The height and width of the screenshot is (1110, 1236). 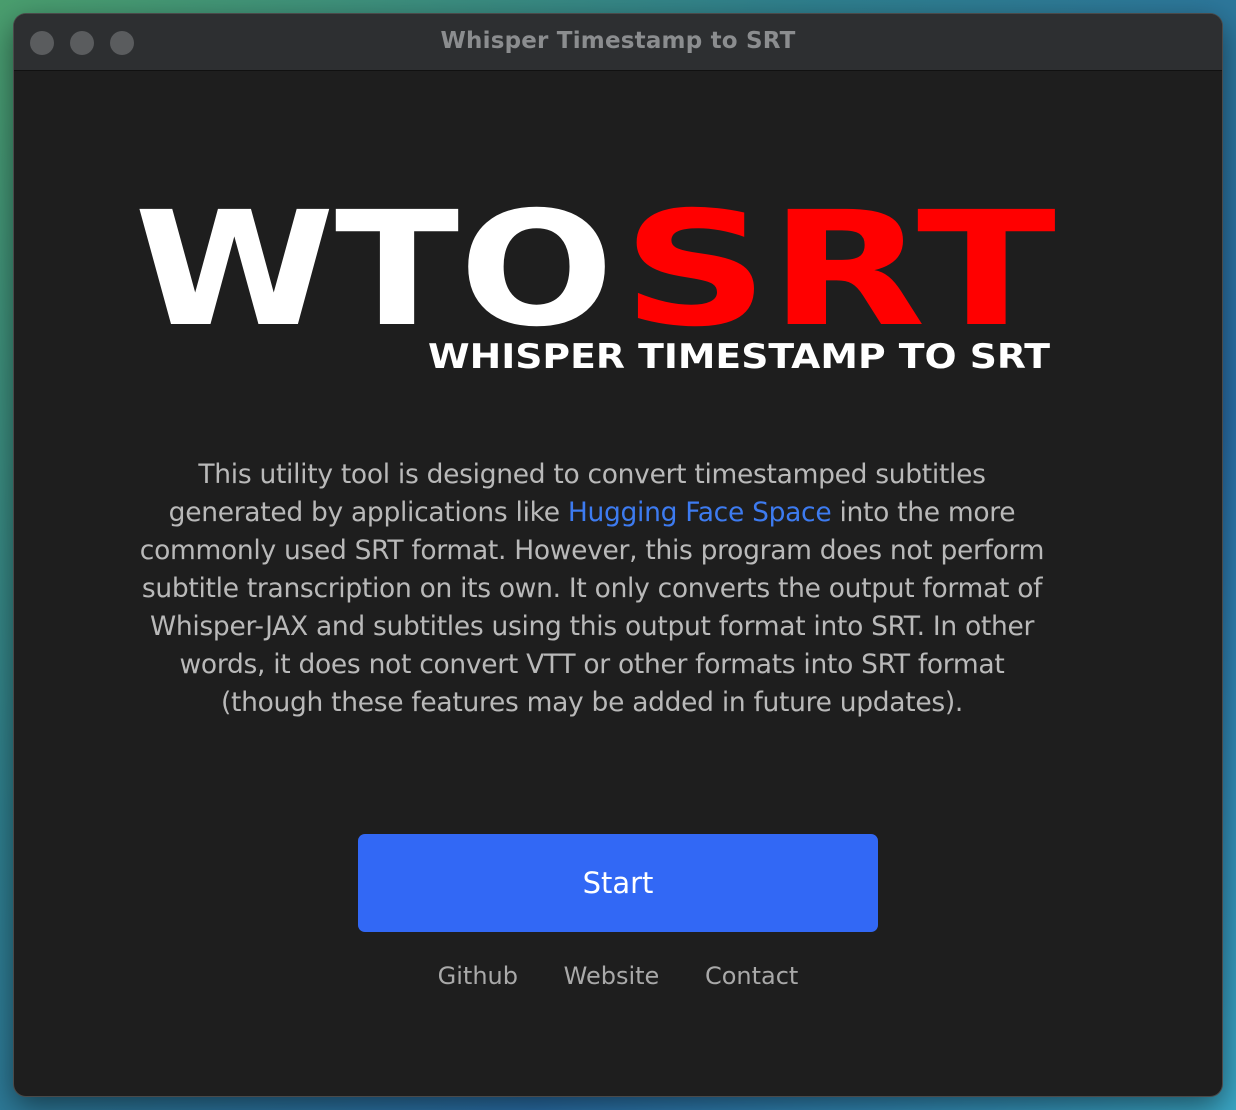 What do you see at coordinates (478, 976) in the screenshot?
I see `github-link: Github` at bounding box center [478, 976].